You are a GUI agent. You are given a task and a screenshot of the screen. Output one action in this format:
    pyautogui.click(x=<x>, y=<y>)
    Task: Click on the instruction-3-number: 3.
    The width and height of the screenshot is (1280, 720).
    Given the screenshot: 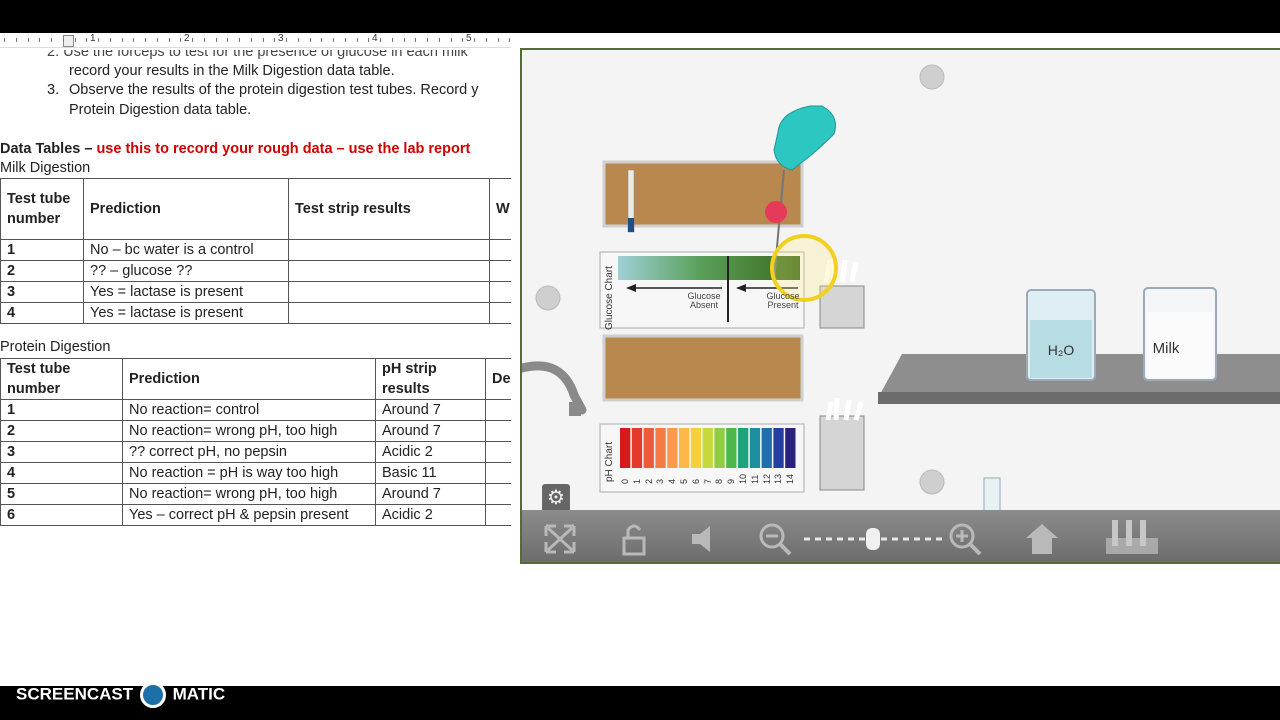 What is the action you would take?
    pyautogui.click(x=53, y=90)
    